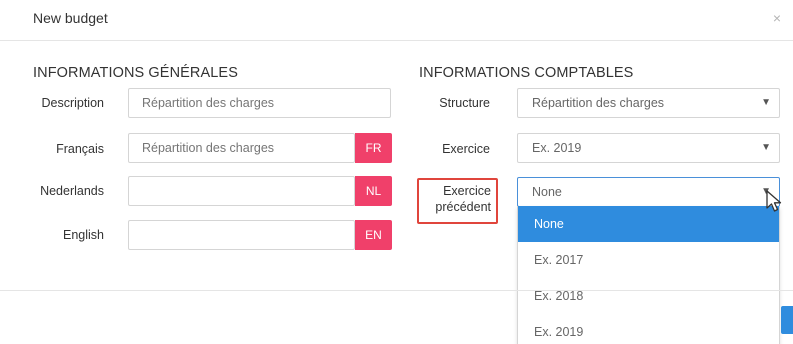  What do you see at coordinates (598, 103) in the screenshot?
I see `structure-select-value: Répartition des charges` at bounding box center [598, 103].